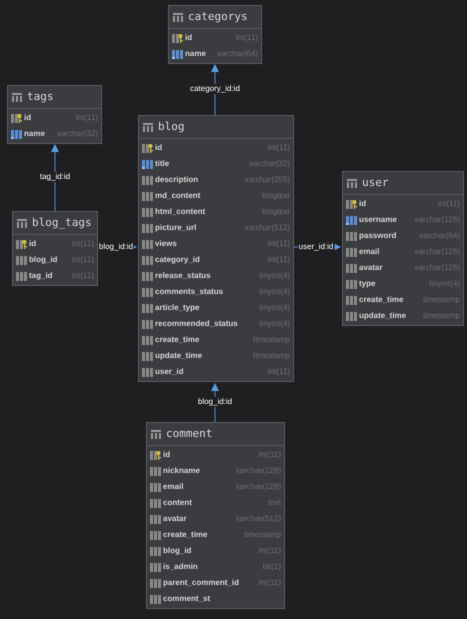 Image resolution: width=467 pixels, height=619 pixels. What do you see at coordinates (196, 324) in the screenshot?
I see `column-name: recommended_status` at bounding box center [196, 324].